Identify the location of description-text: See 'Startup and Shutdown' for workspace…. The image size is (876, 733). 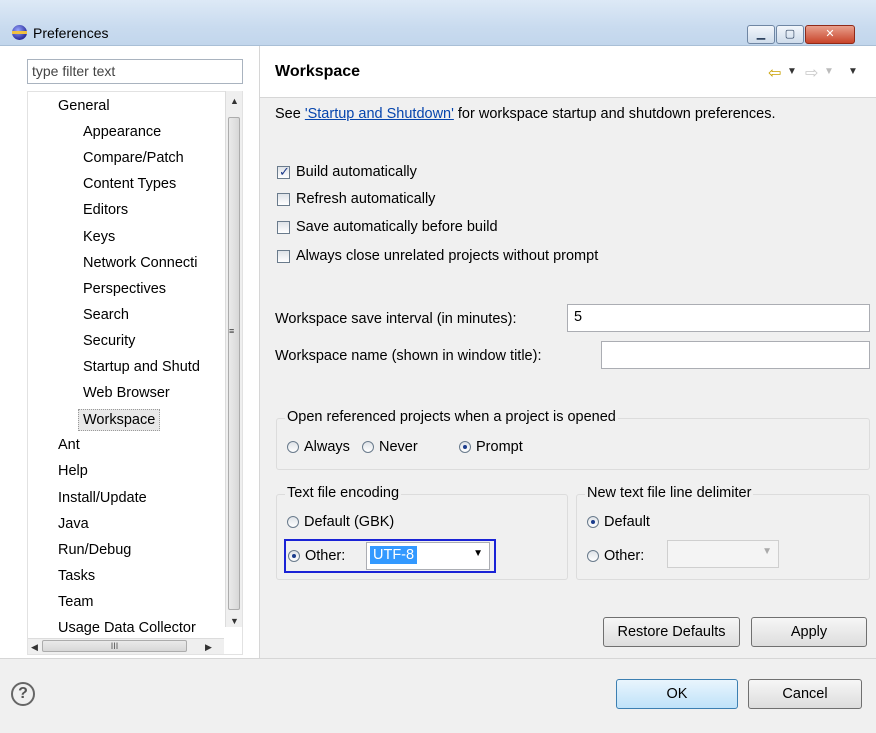
(525, 114).